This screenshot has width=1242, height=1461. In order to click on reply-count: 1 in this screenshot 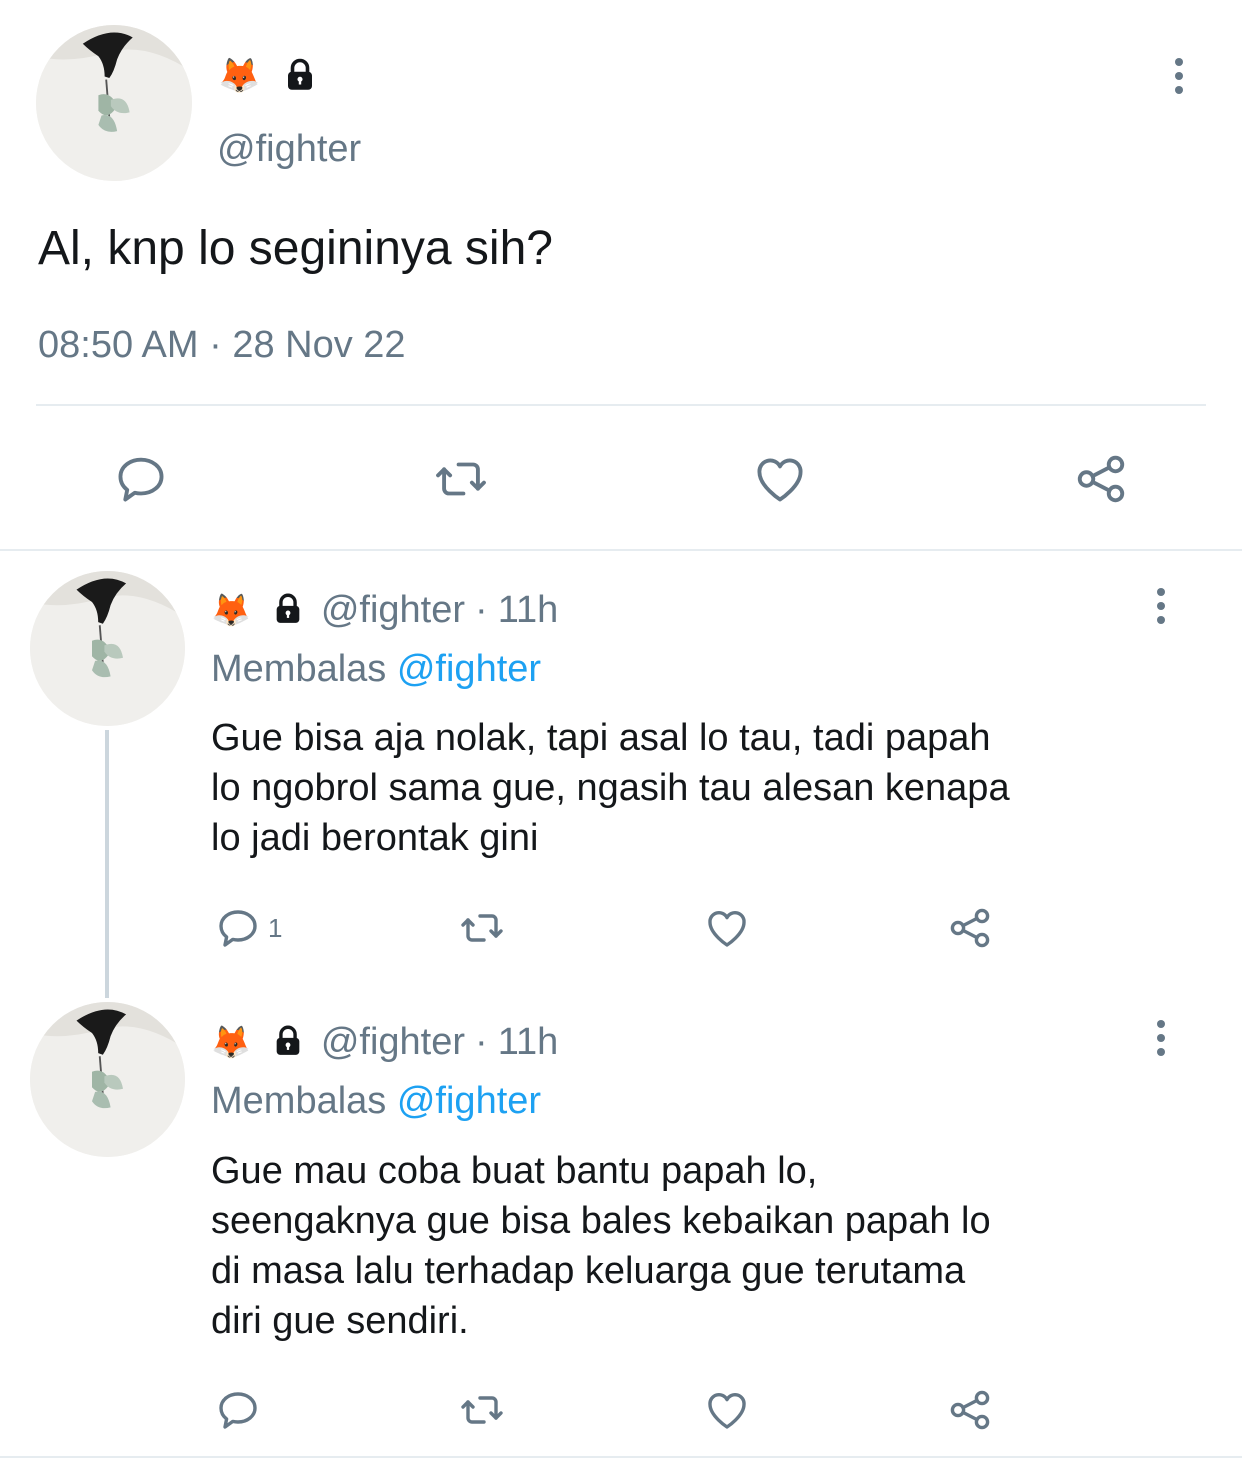, I will do `click(275, 927)`.